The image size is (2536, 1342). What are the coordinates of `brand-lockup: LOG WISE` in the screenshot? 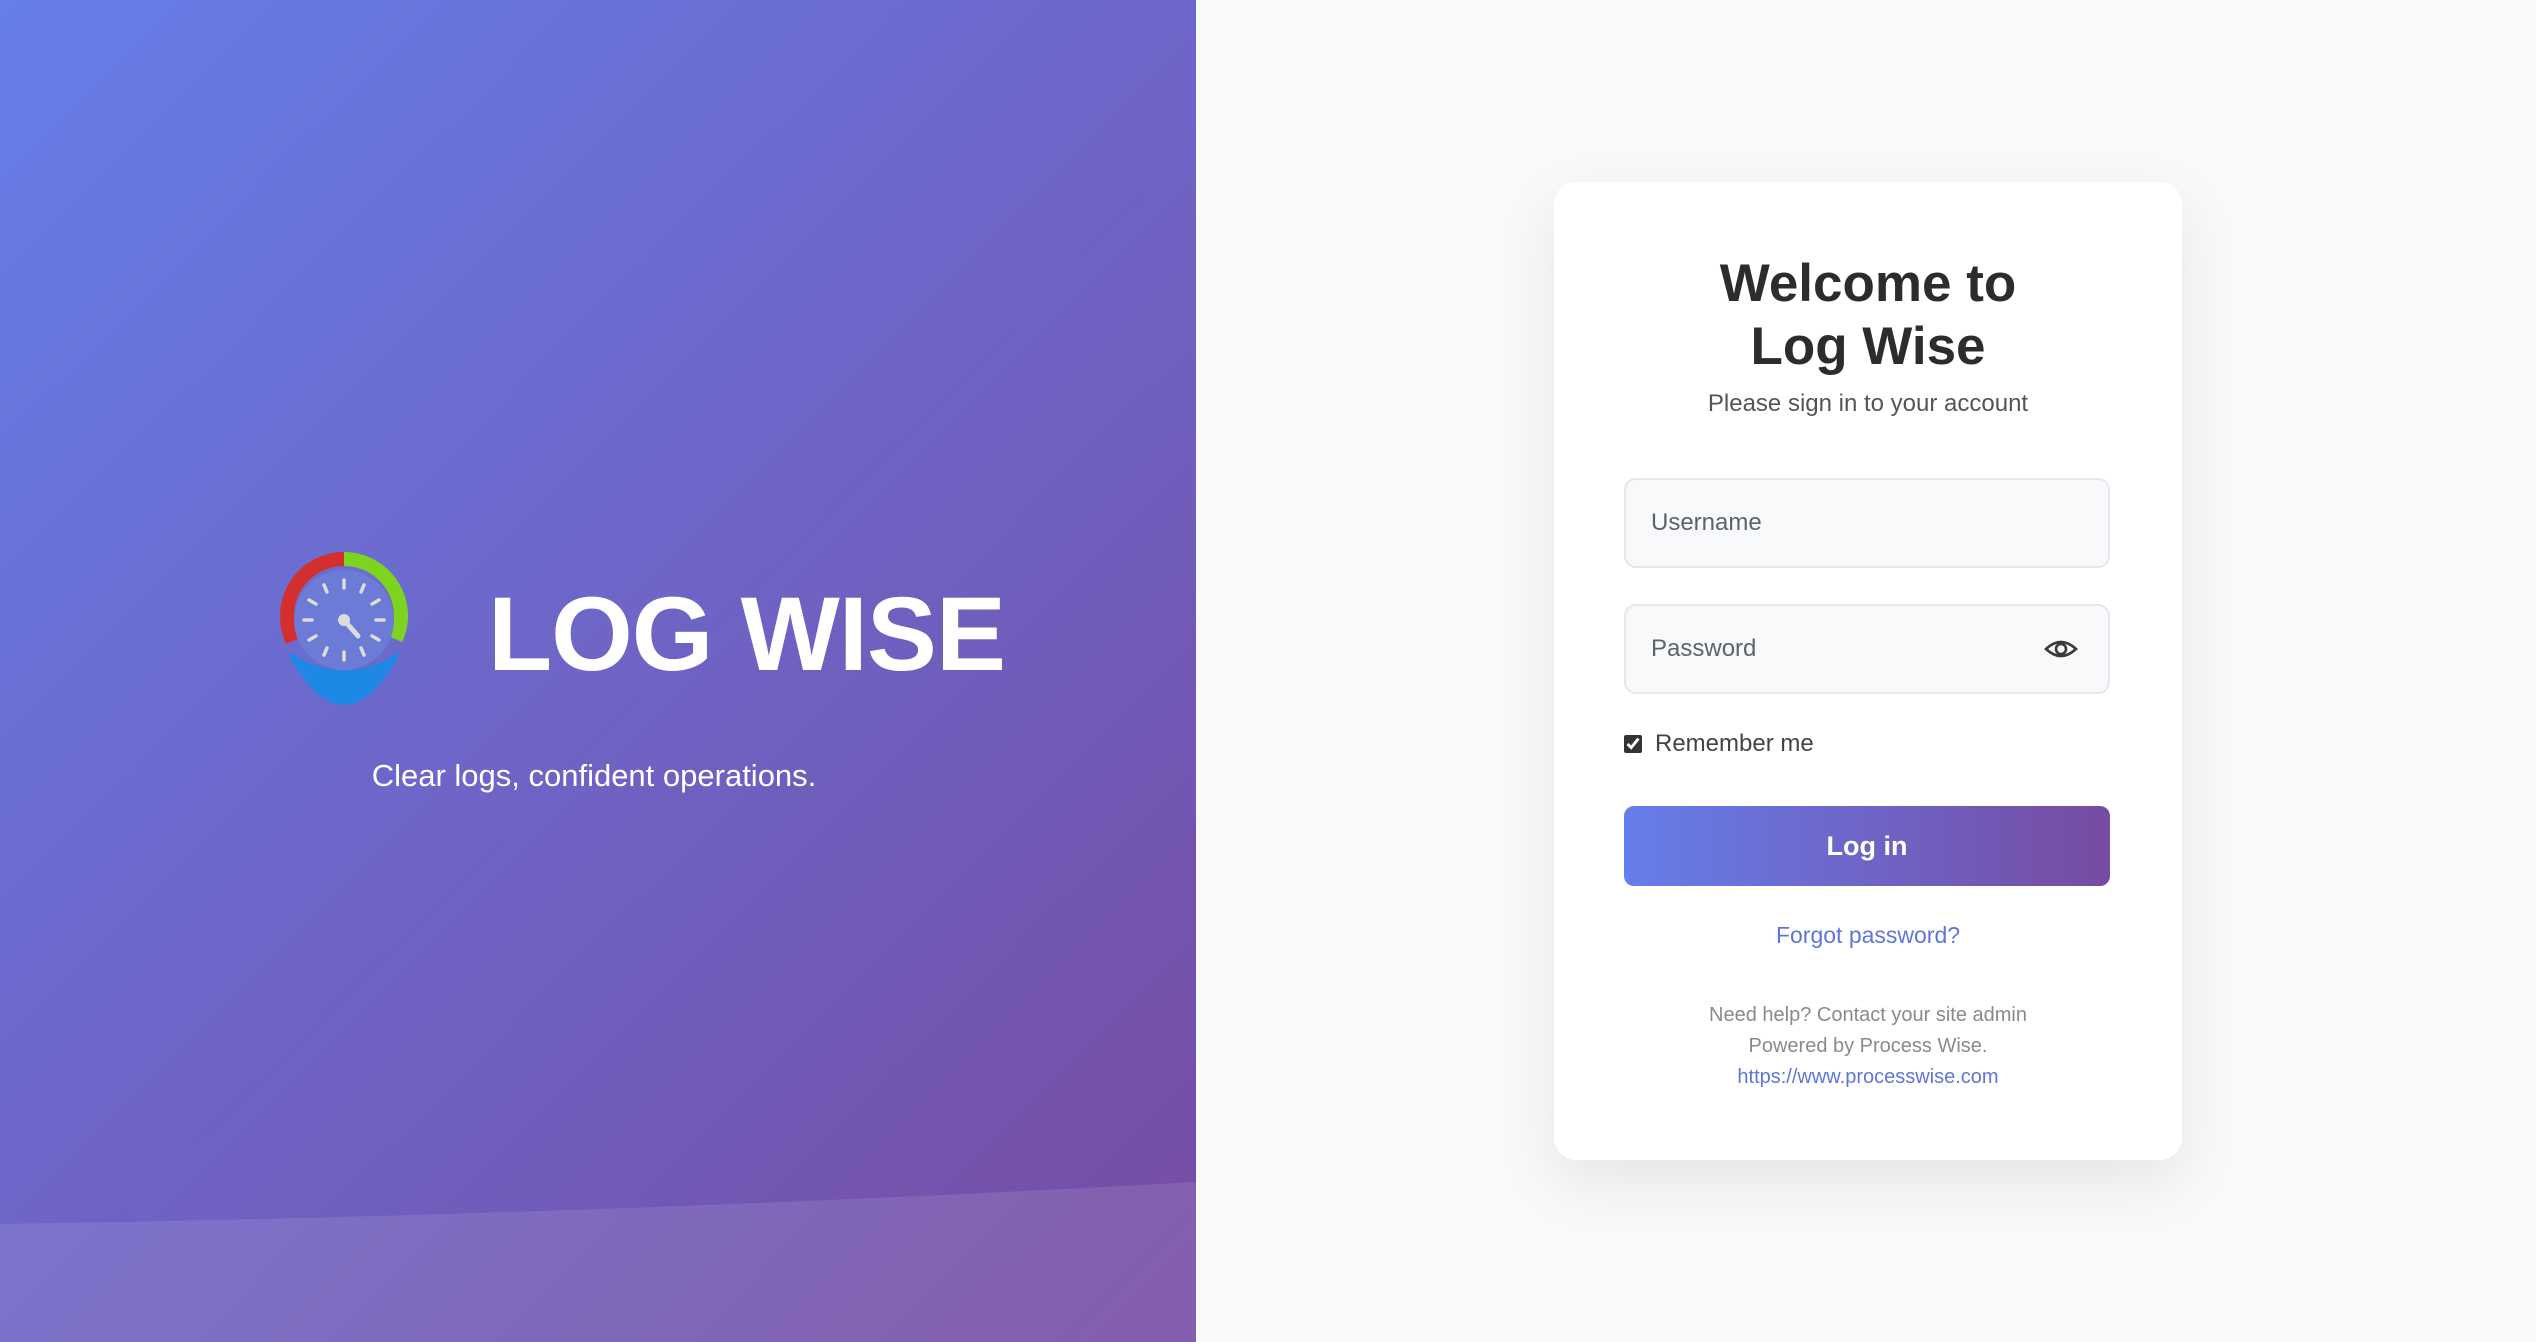 It's located at (638, 634).